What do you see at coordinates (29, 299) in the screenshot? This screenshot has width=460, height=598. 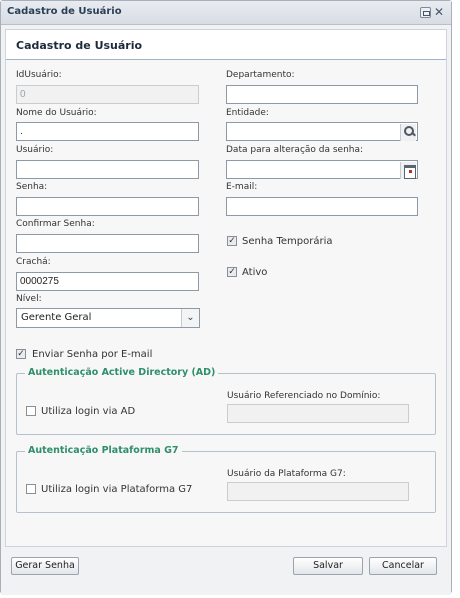 I see `nivel-label: Nível:` at bounding box center [29, 299].